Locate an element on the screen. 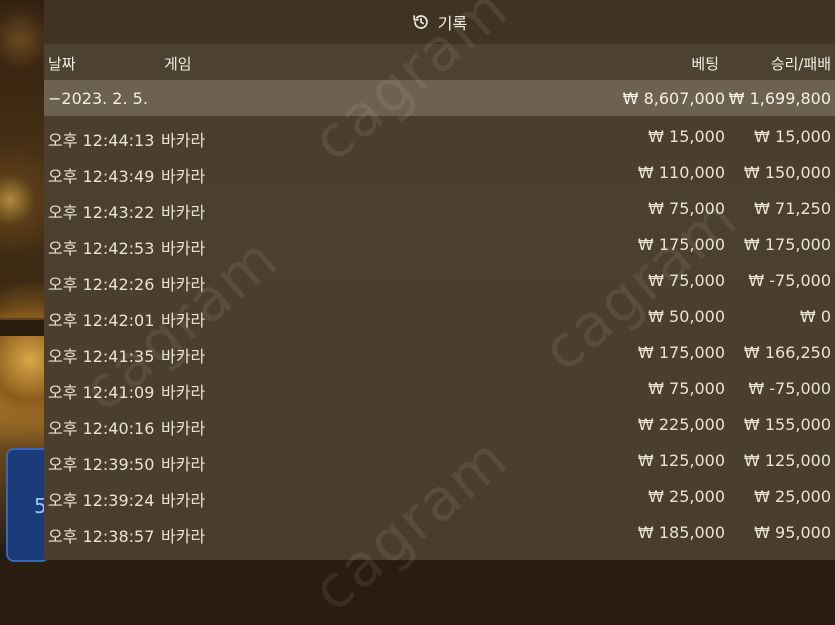  date-group-win-total: ₩ 1,699,800 is located at coordinates (779, 98).